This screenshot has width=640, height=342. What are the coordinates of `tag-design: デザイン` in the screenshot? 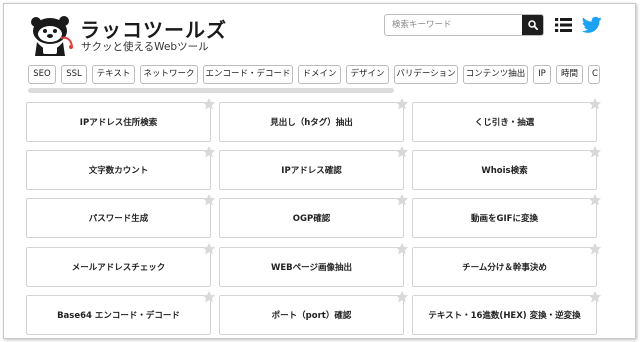 It's located at (367, 74).